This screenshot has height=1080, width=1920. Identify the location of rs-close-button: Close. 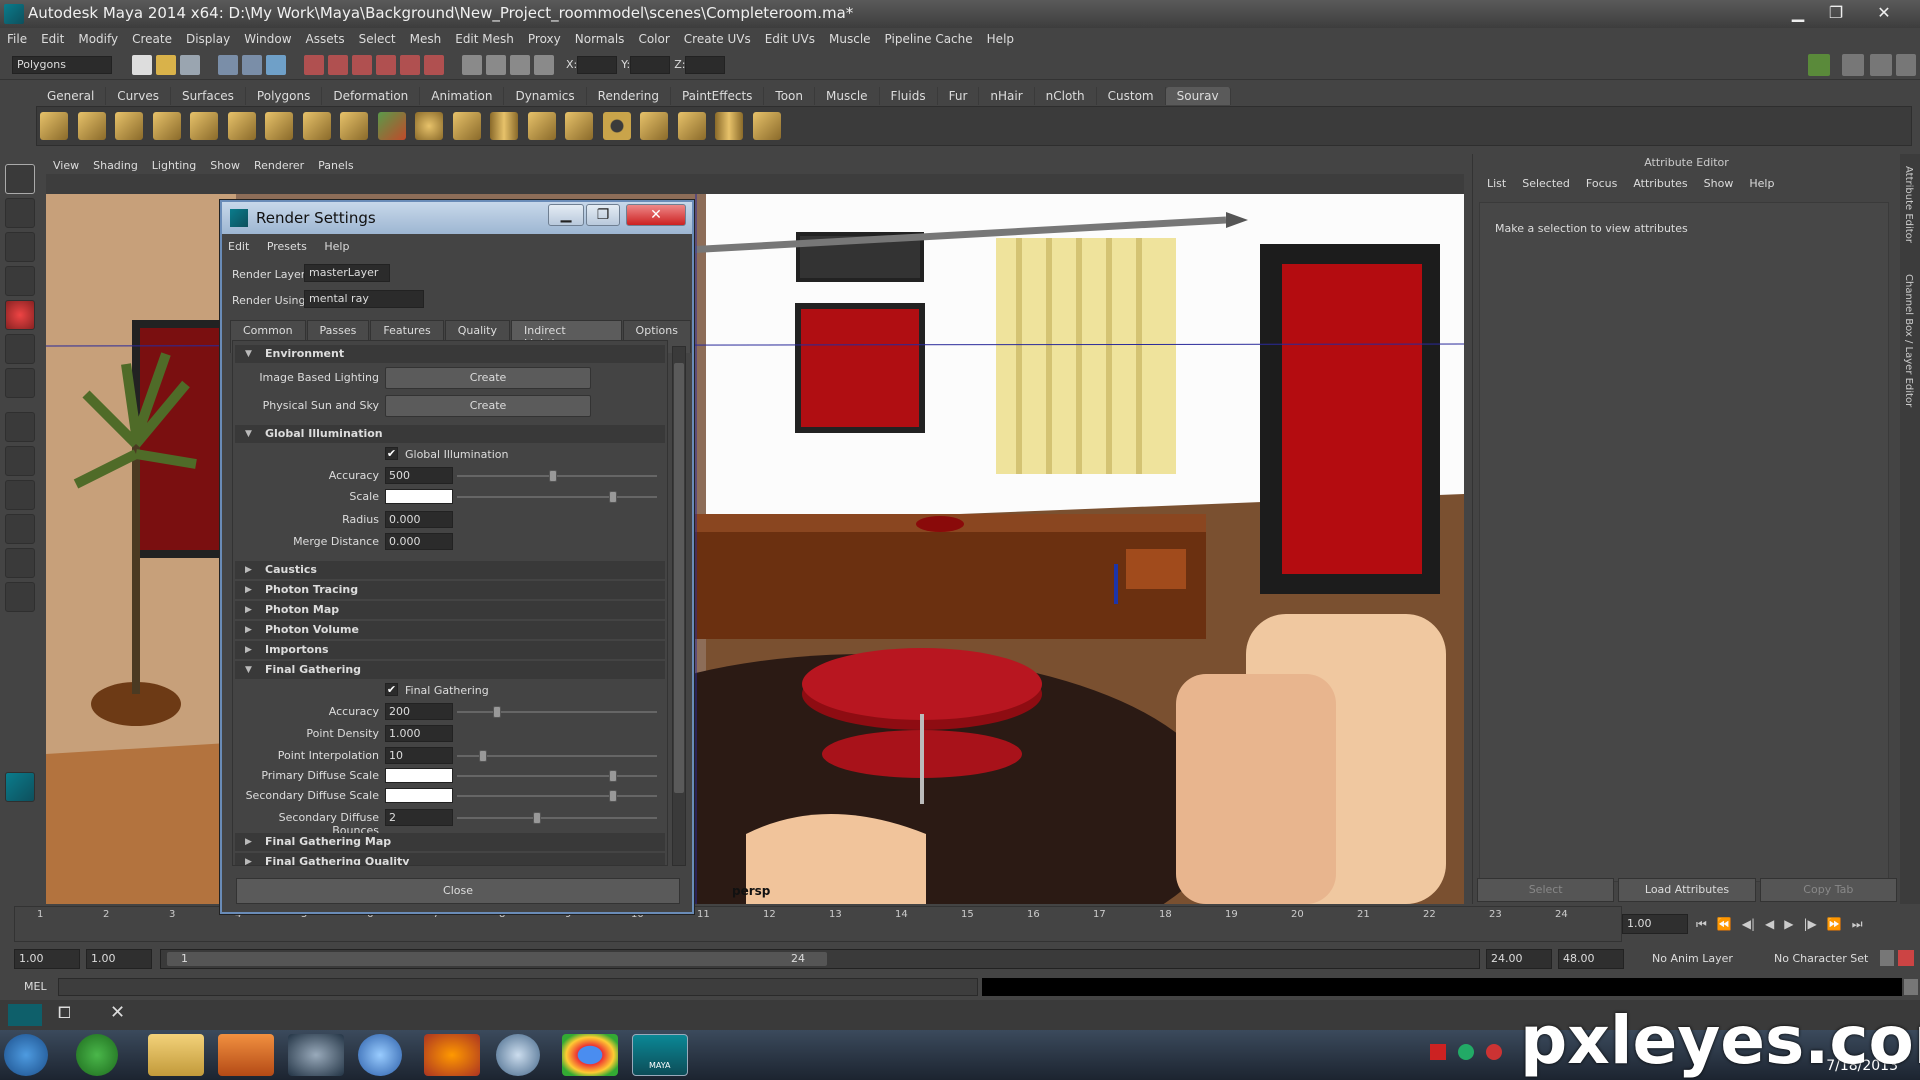
(458, 891).